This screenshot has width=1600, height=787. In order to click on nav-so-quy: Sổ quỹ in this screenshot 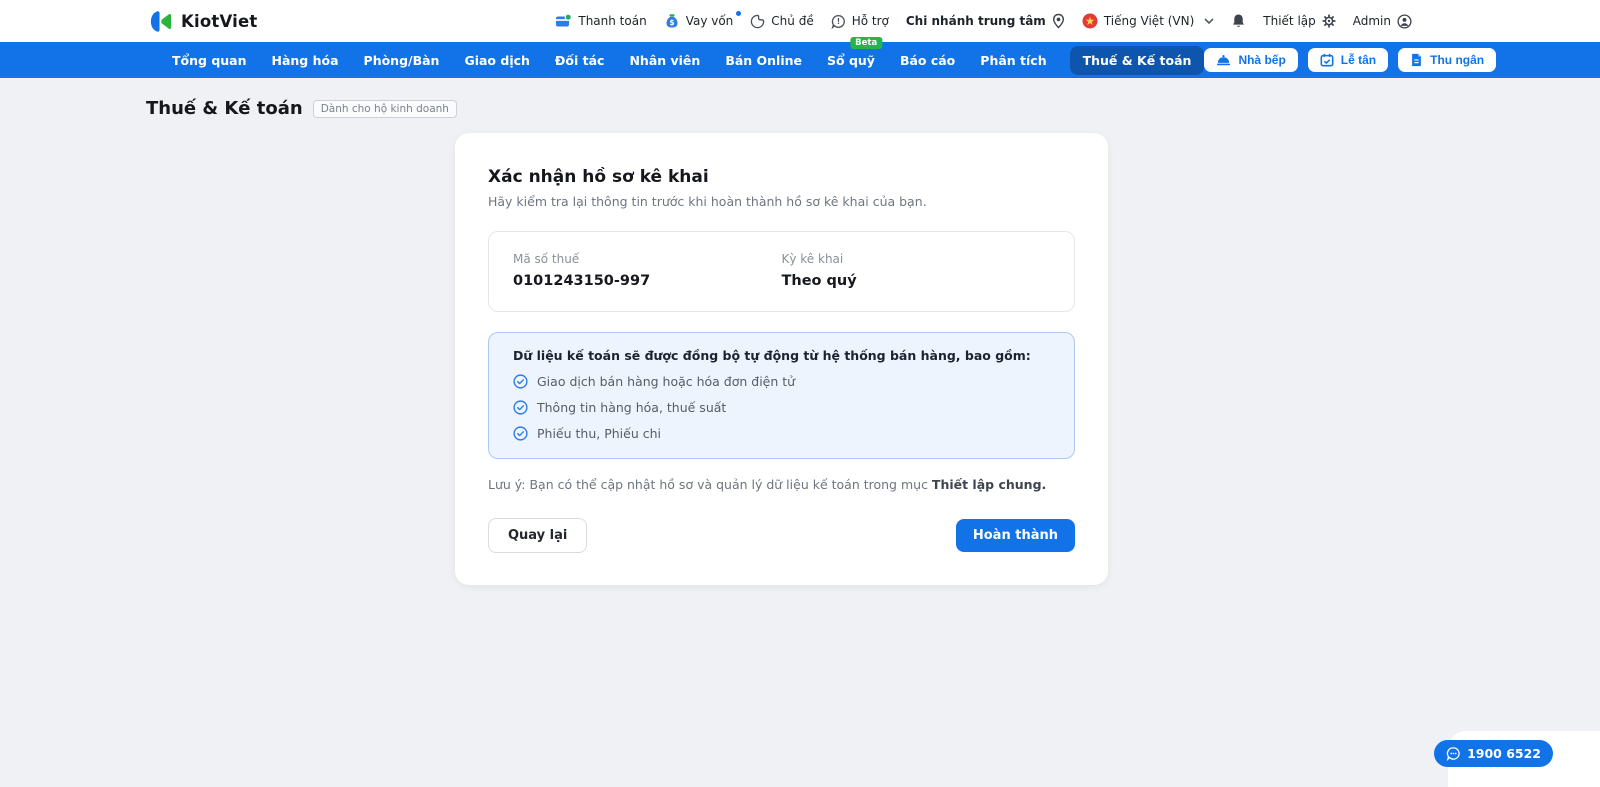, I will do `click(851, 60)`.